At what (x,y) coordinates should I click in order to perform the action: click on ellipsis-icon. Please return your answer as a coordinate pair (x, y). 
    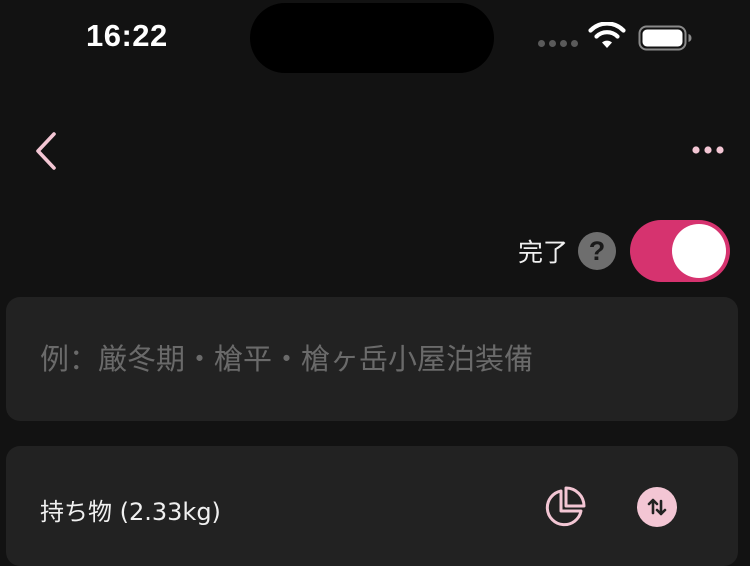
    Looking at the image, I should click on (708, 150).